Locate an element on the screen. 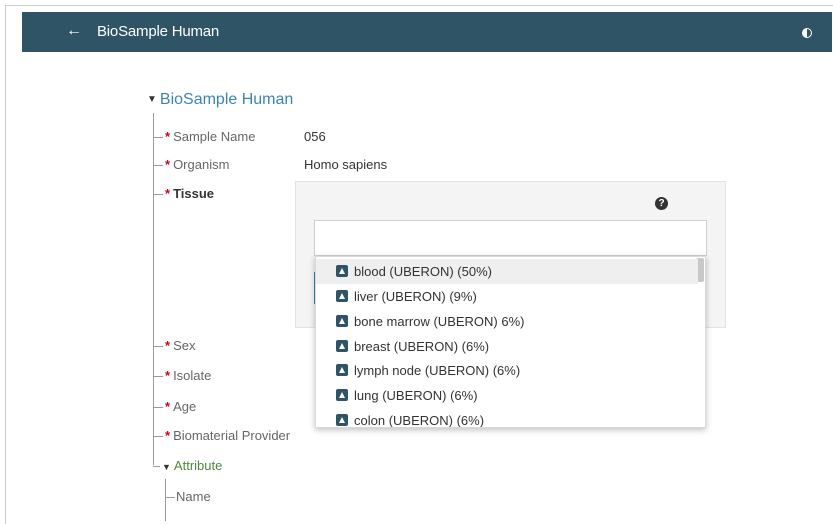  field-label: Sample Name is located at coordinates (214, 136).